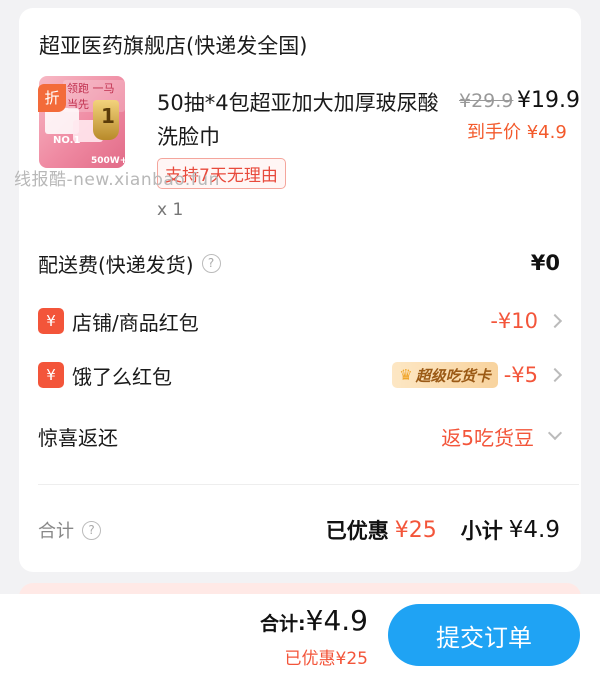 This screenshot has width=600, height=680. What do you see at coordinates (299, 530) in the screenshot?
I see `total-row: 合计 ? 已优惠 ¥25 小计 ¥4.9` at bounding box center [299, 530].